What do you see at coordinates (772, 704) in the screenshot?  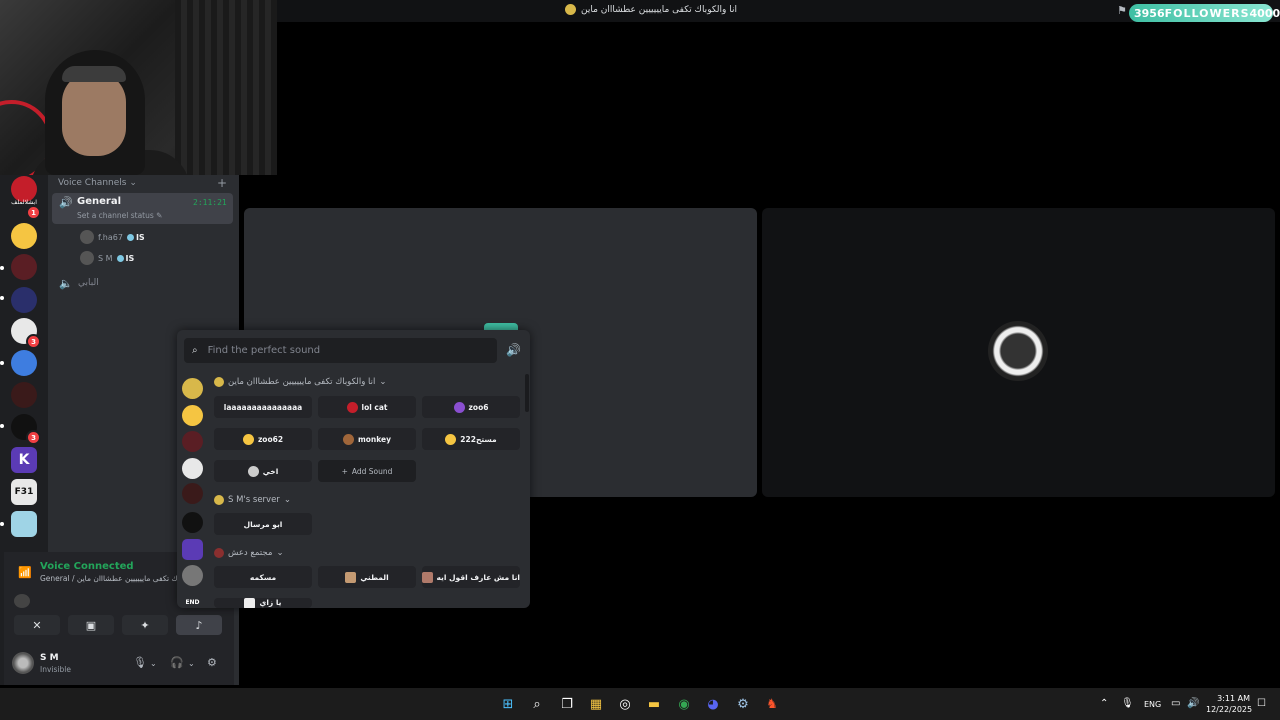 I see `brave-icon: ♞` at bounding box center [772, 704].